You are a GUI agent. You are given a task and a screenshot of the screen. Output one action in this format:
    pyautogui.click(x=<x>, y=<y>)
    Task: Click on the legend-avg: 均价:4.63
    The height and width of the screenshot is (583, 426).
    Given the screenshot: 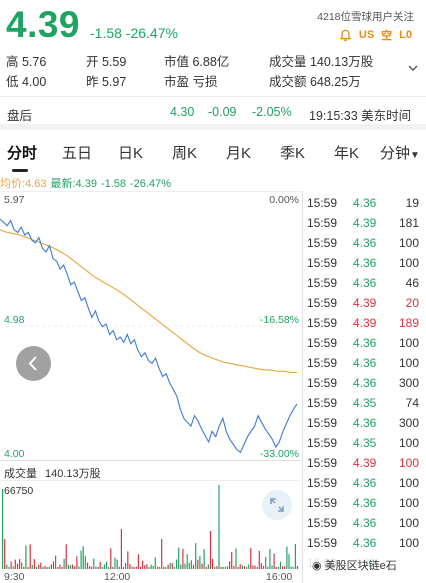 What is the action you would take?
    pyautogui.click(x=23, y=184)
    